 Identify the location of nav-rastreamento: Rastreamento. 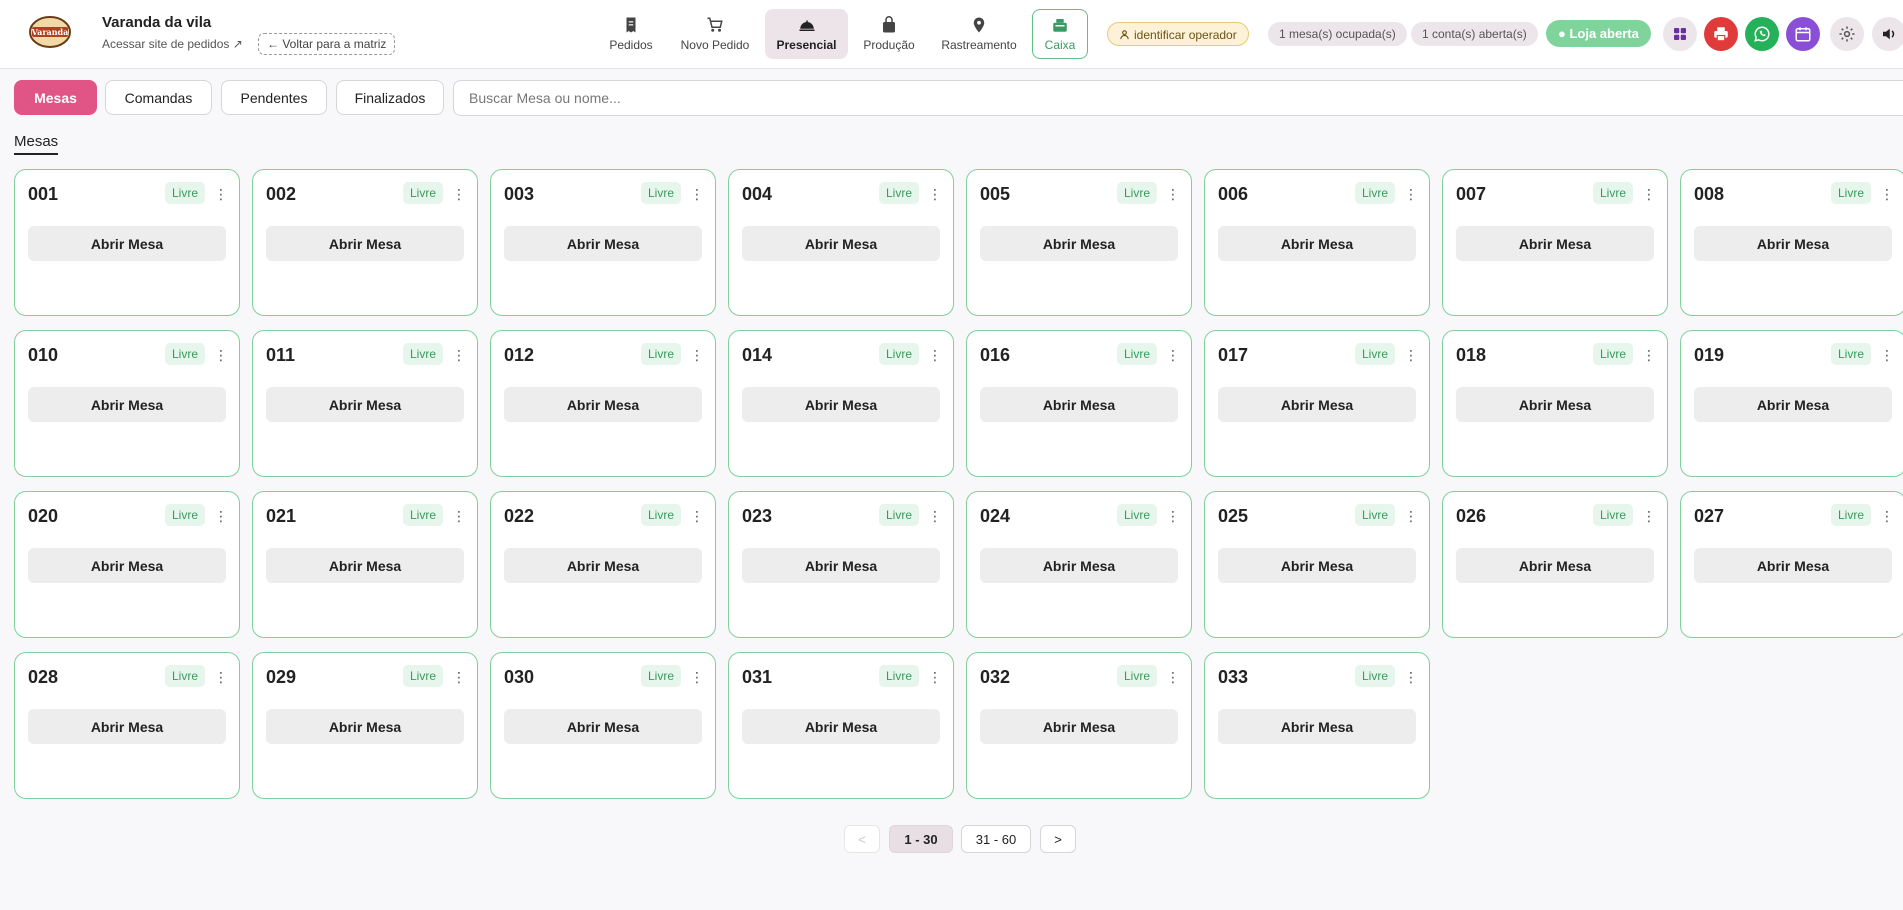
(979, 34).